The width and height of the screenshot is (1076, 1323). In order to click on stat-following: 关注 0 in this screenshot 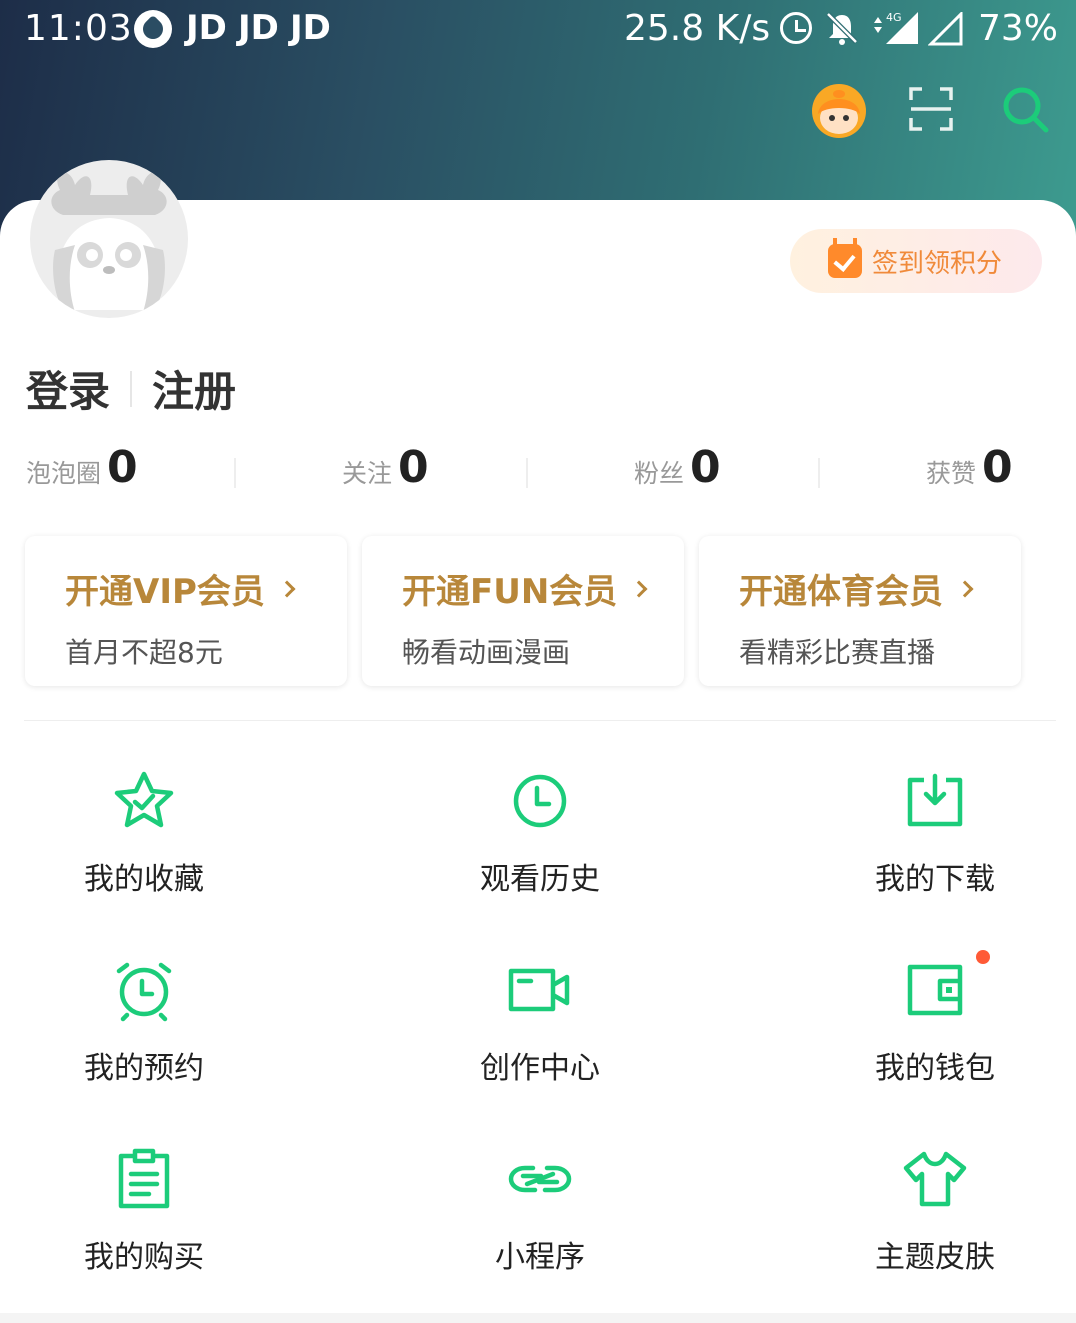, I will do `click(385, 472)`.